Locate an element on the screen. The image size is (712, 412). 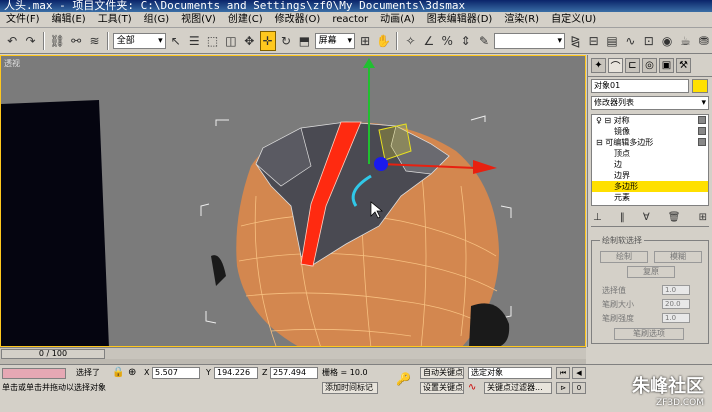
revert-button: 复原 is located at coordinates (651, 272).